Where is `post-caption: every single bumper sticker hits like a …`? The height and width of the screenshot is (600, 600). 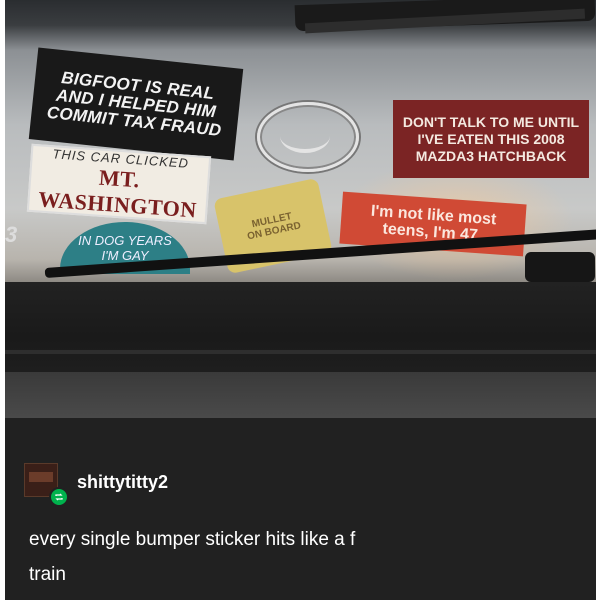
post-caption: every single bumper sticker hits like a … is located at coordinates (192, 557).